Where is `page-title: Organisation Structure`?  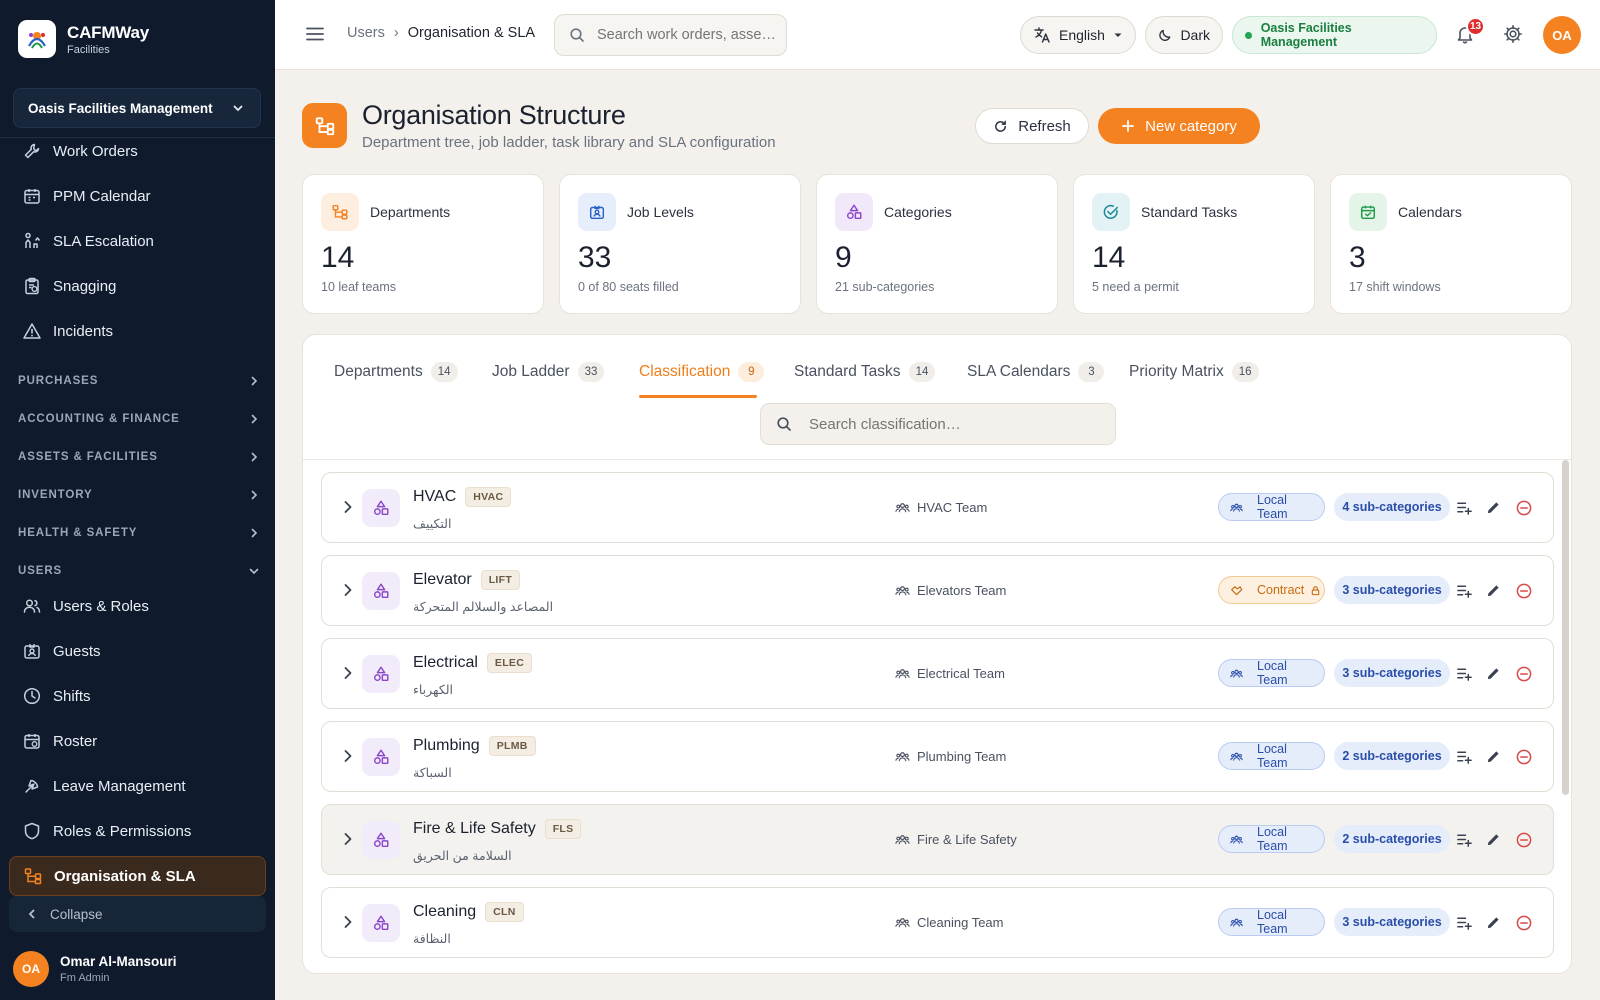 page-title: Organisation Structure is located at coordinates (494, 115).